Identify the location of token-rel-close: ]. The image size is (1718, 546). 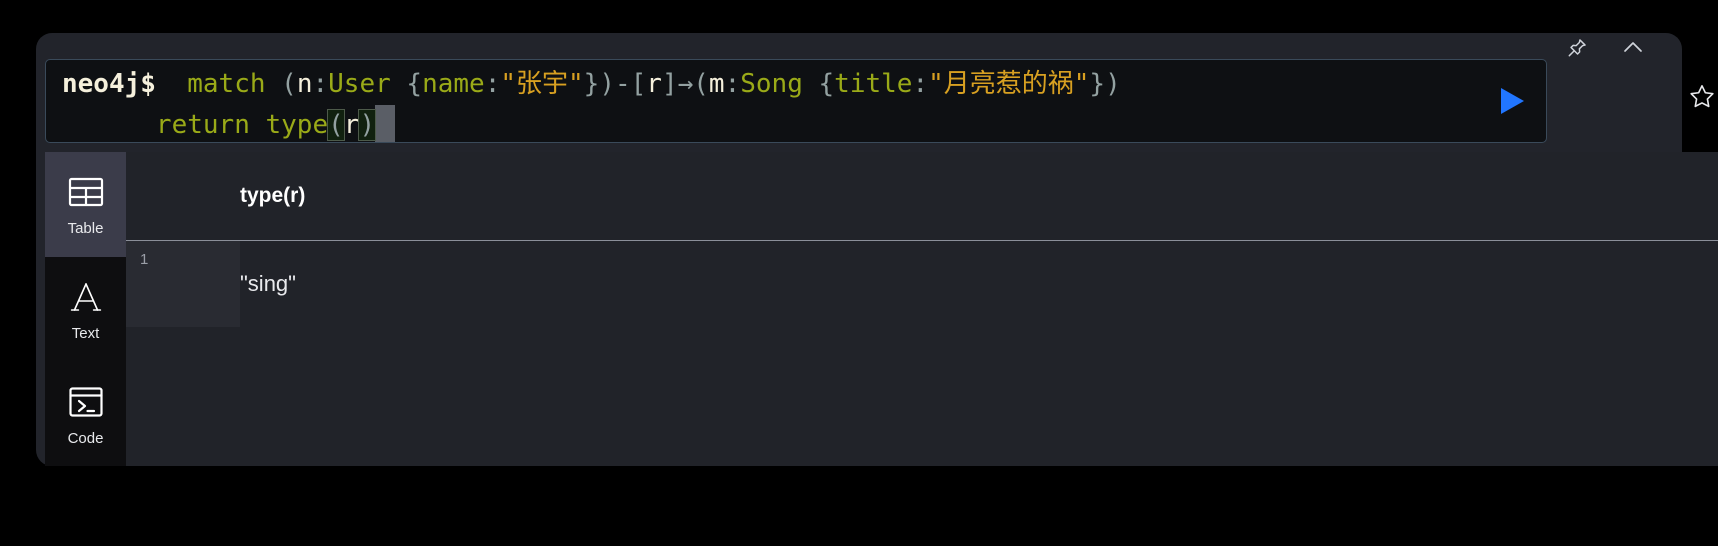
(669, 84).